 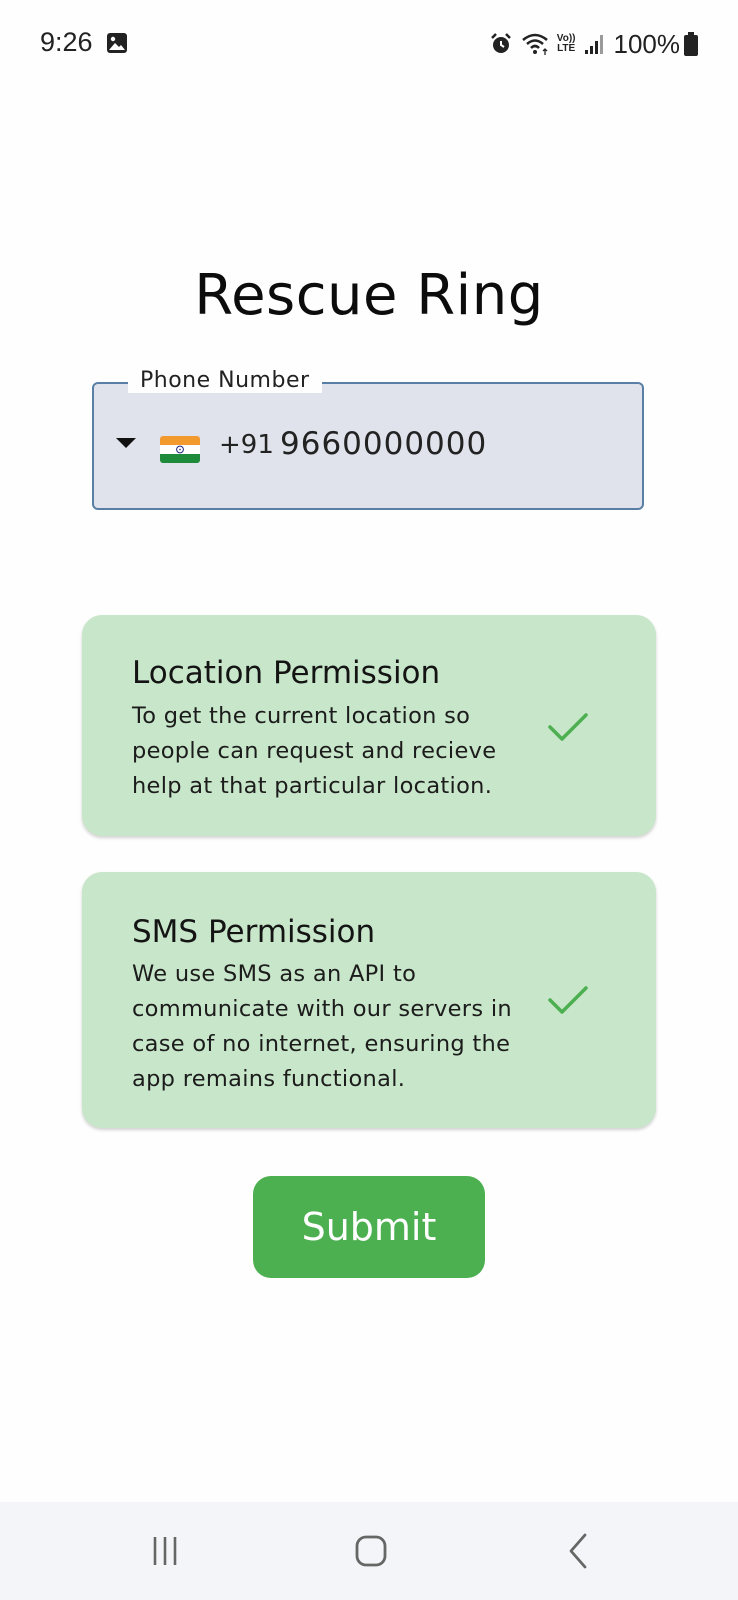 I want to click on status-icons: Vo)) LTE 100%, so click(x=589, y=44).